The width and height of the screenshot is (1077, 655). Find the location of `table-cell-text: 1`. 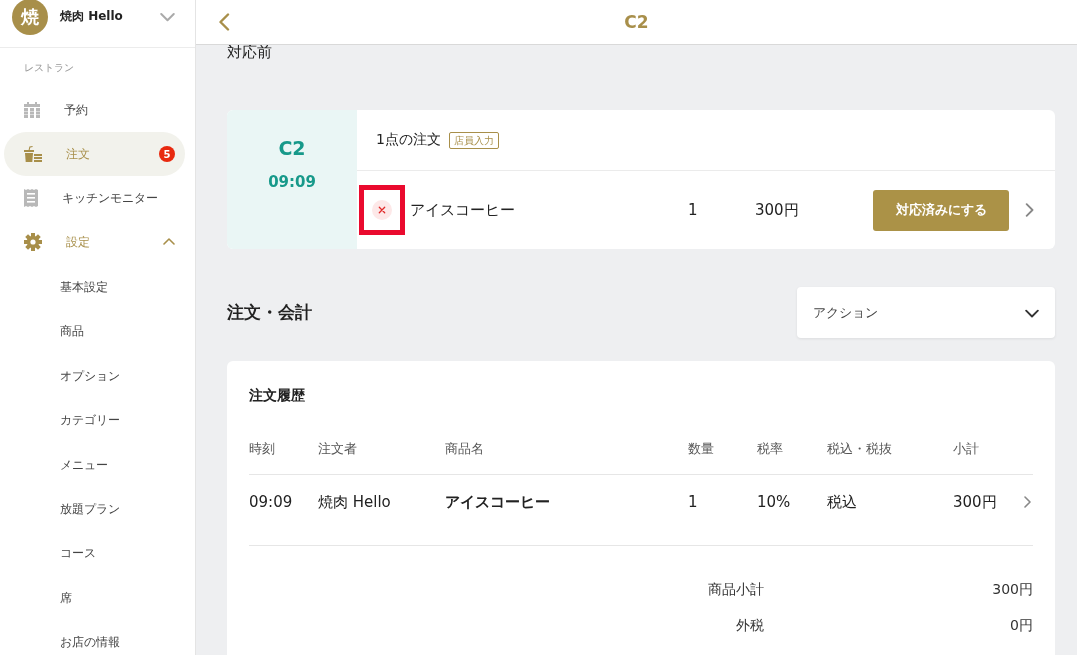

table-cell-text: 1 is located at coordinates (693, 502).